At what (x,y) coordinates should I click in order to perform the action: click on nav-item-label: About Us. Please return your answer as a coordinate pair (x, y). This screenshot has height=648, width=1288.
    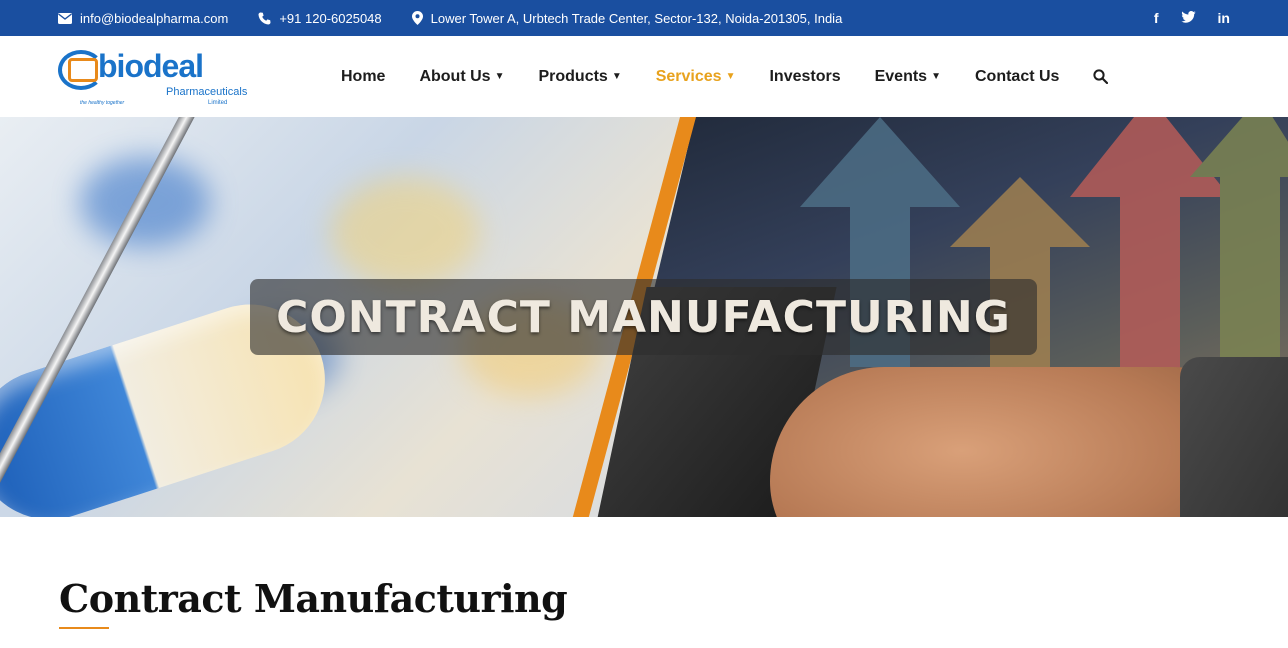
    Looking at the image, I should click on (455, 76).